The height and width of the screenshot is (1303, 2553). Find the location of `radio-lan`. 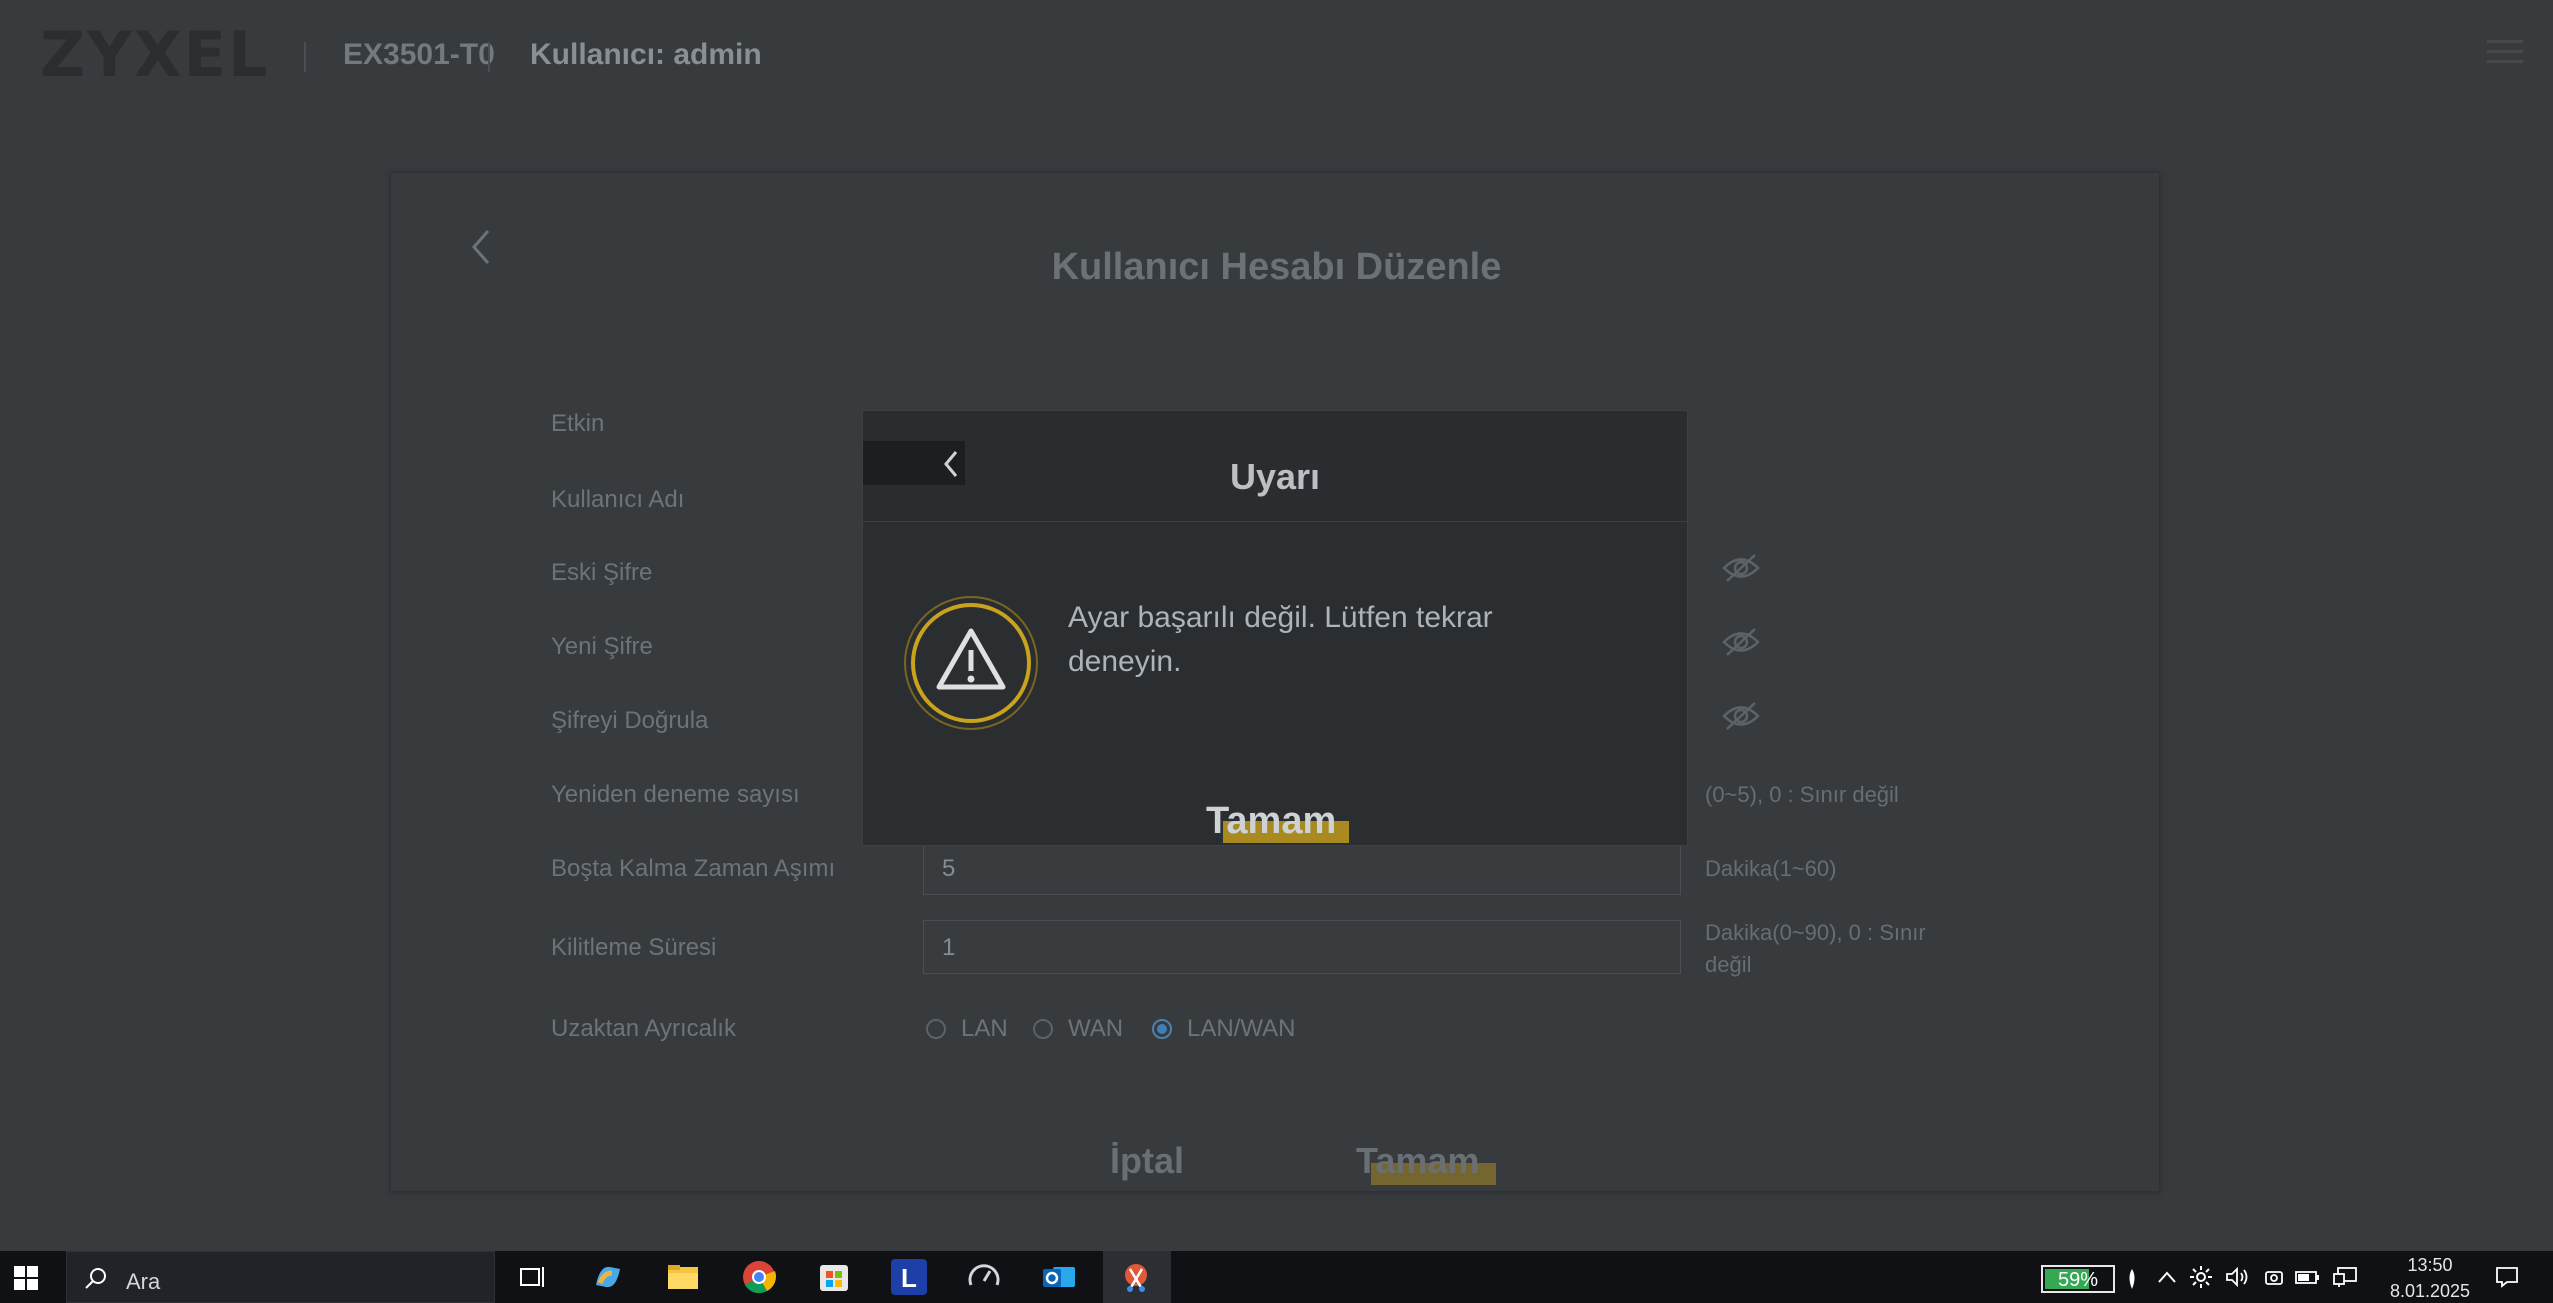

radio-lan is located at coordinates (936, 1029).